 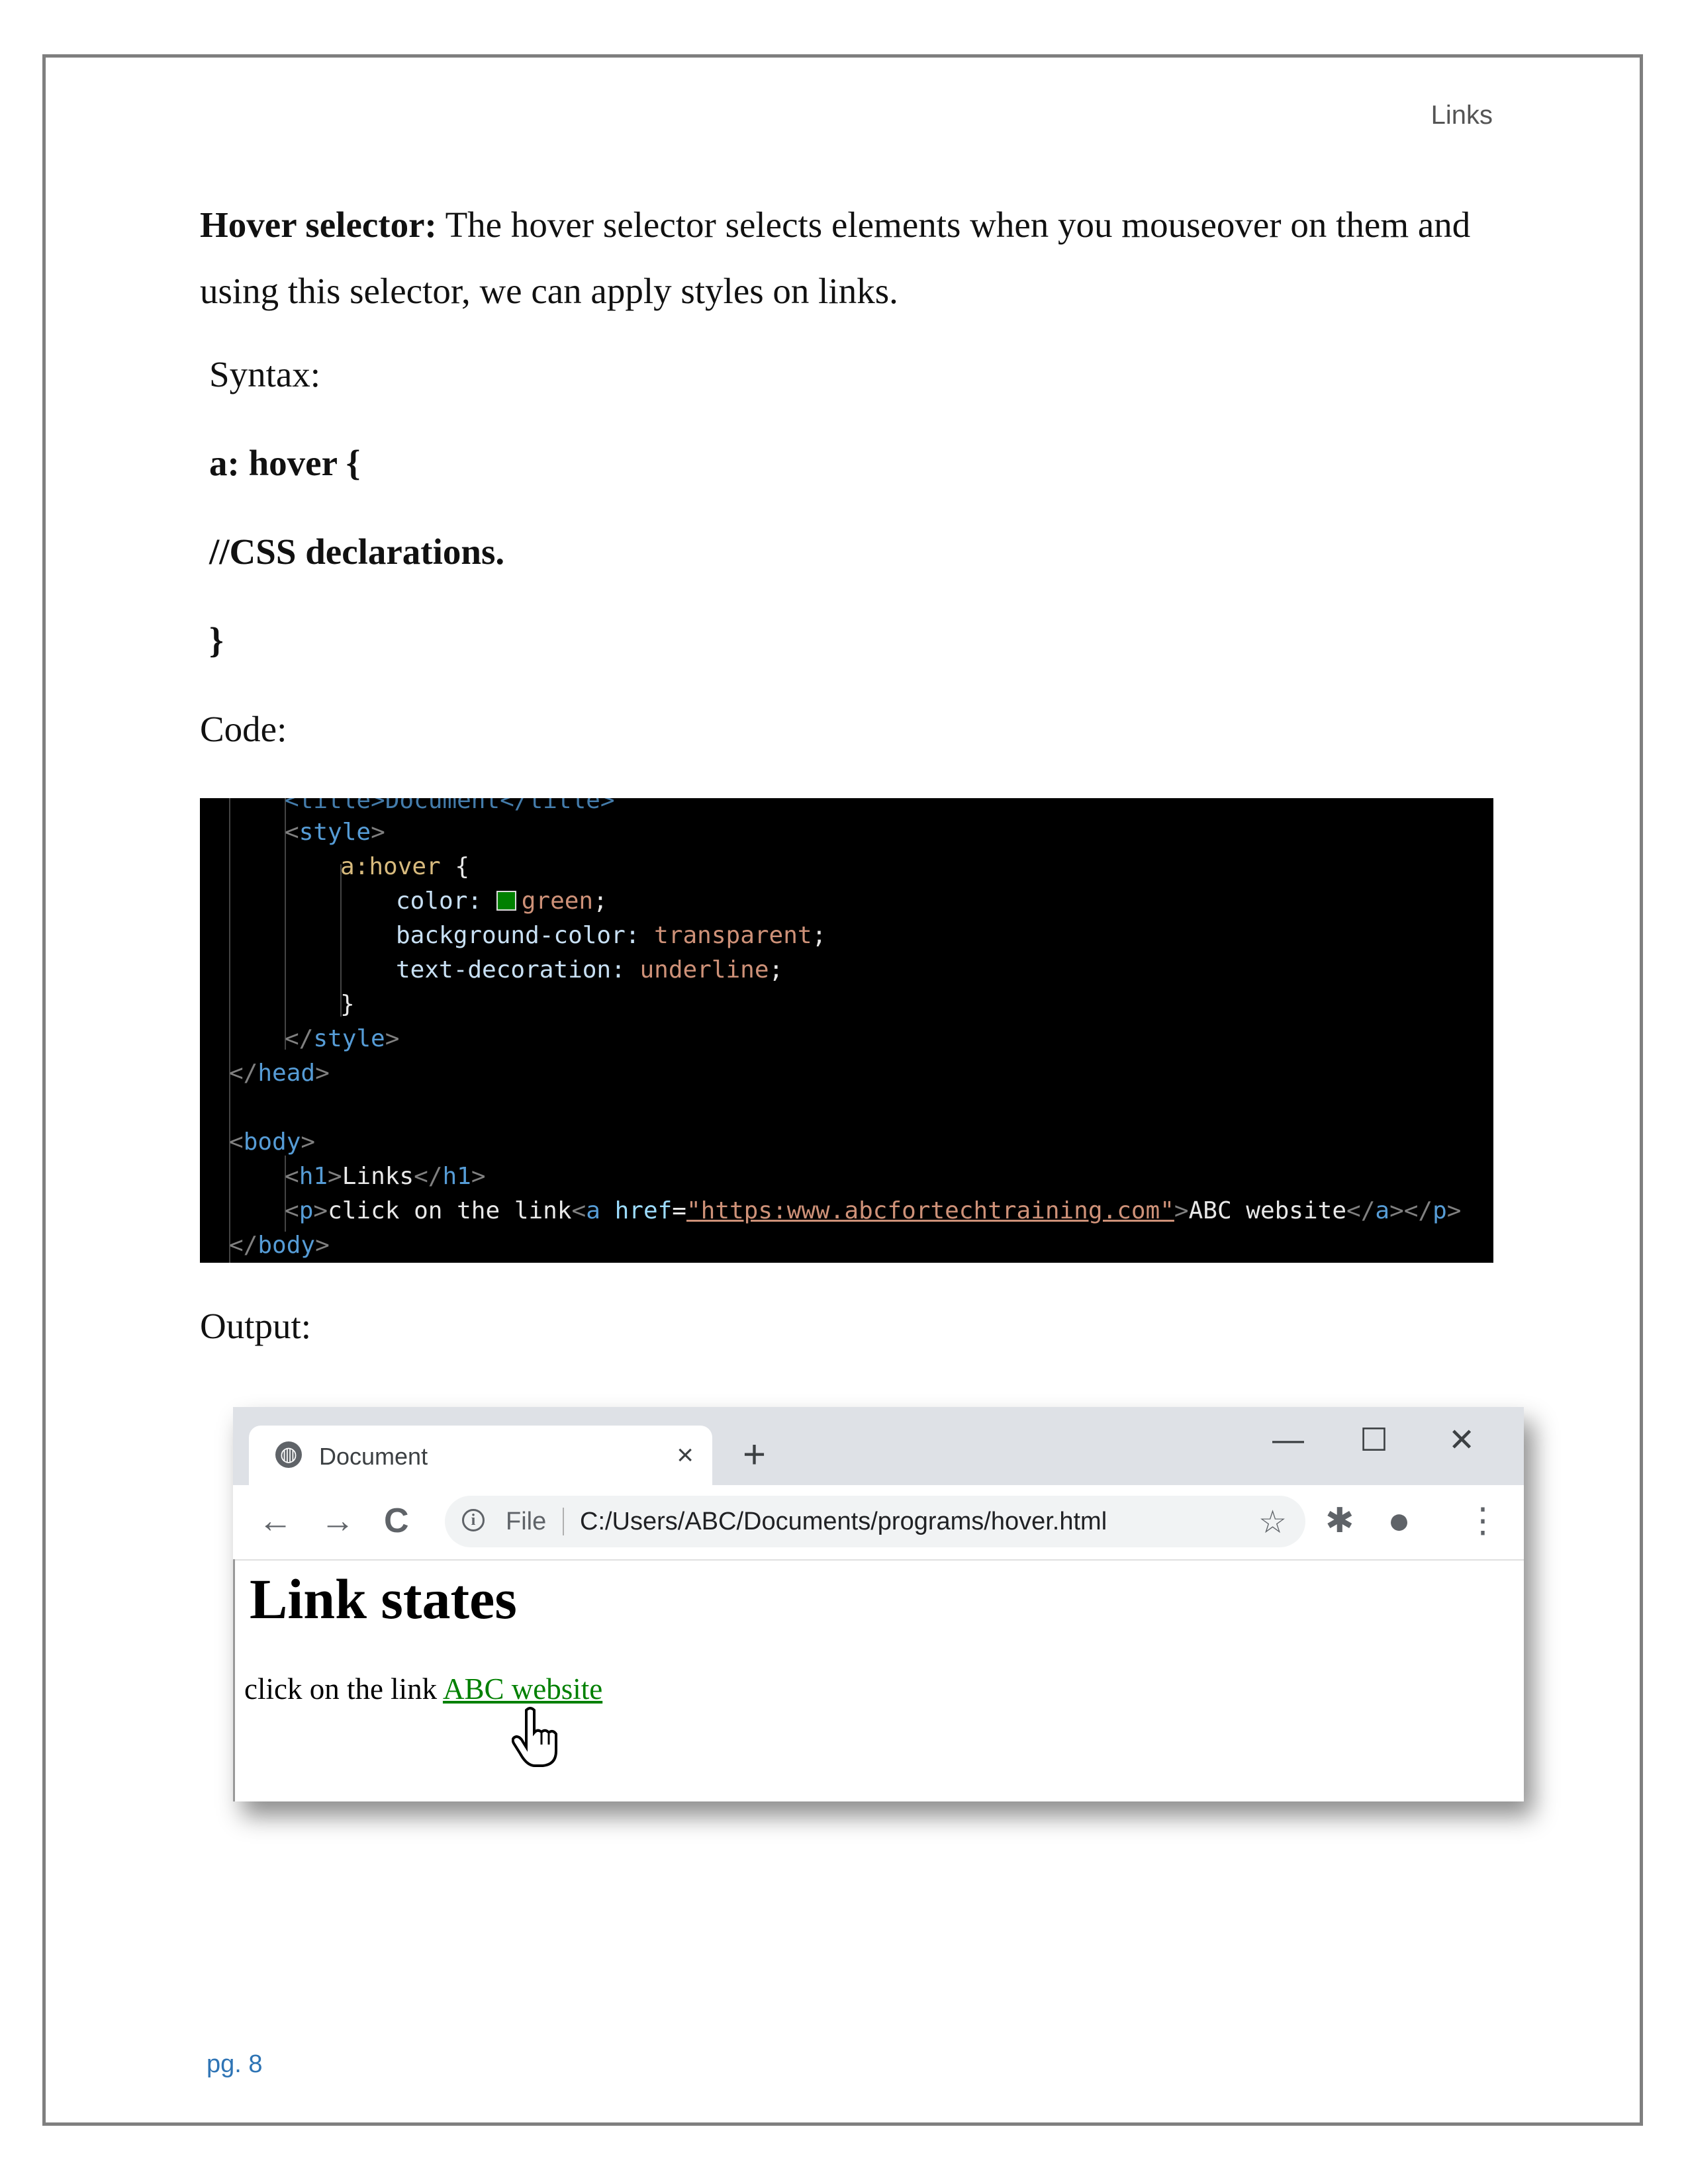 I want to click on code-line-color: color: green;, so click(x=502, y=901).